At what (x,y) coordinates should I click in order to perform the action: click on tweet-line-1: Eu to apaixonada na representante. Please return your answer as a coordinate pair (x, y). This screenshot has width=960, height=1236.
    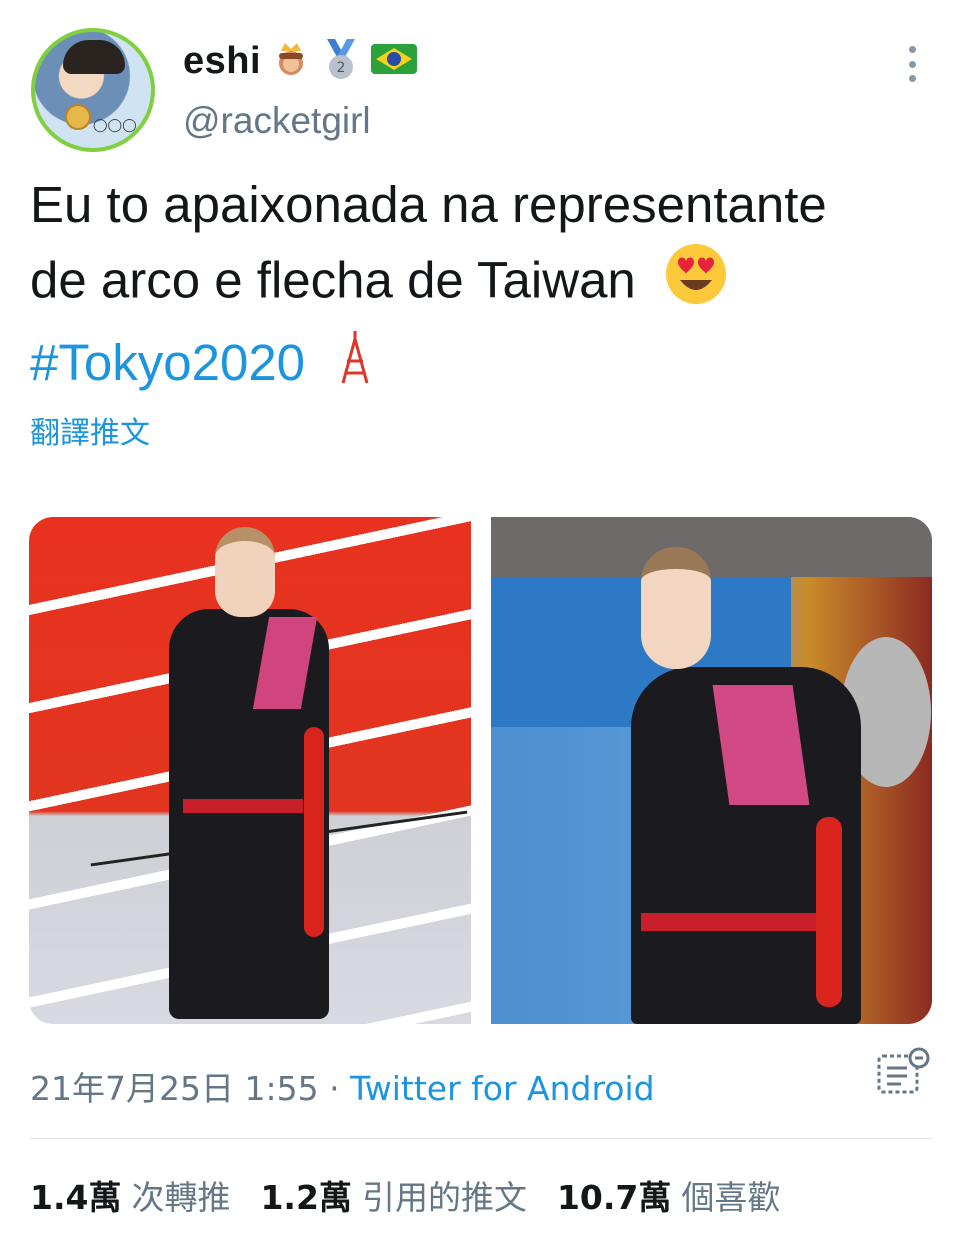
    Looking at the image, I should click on (428, 204).